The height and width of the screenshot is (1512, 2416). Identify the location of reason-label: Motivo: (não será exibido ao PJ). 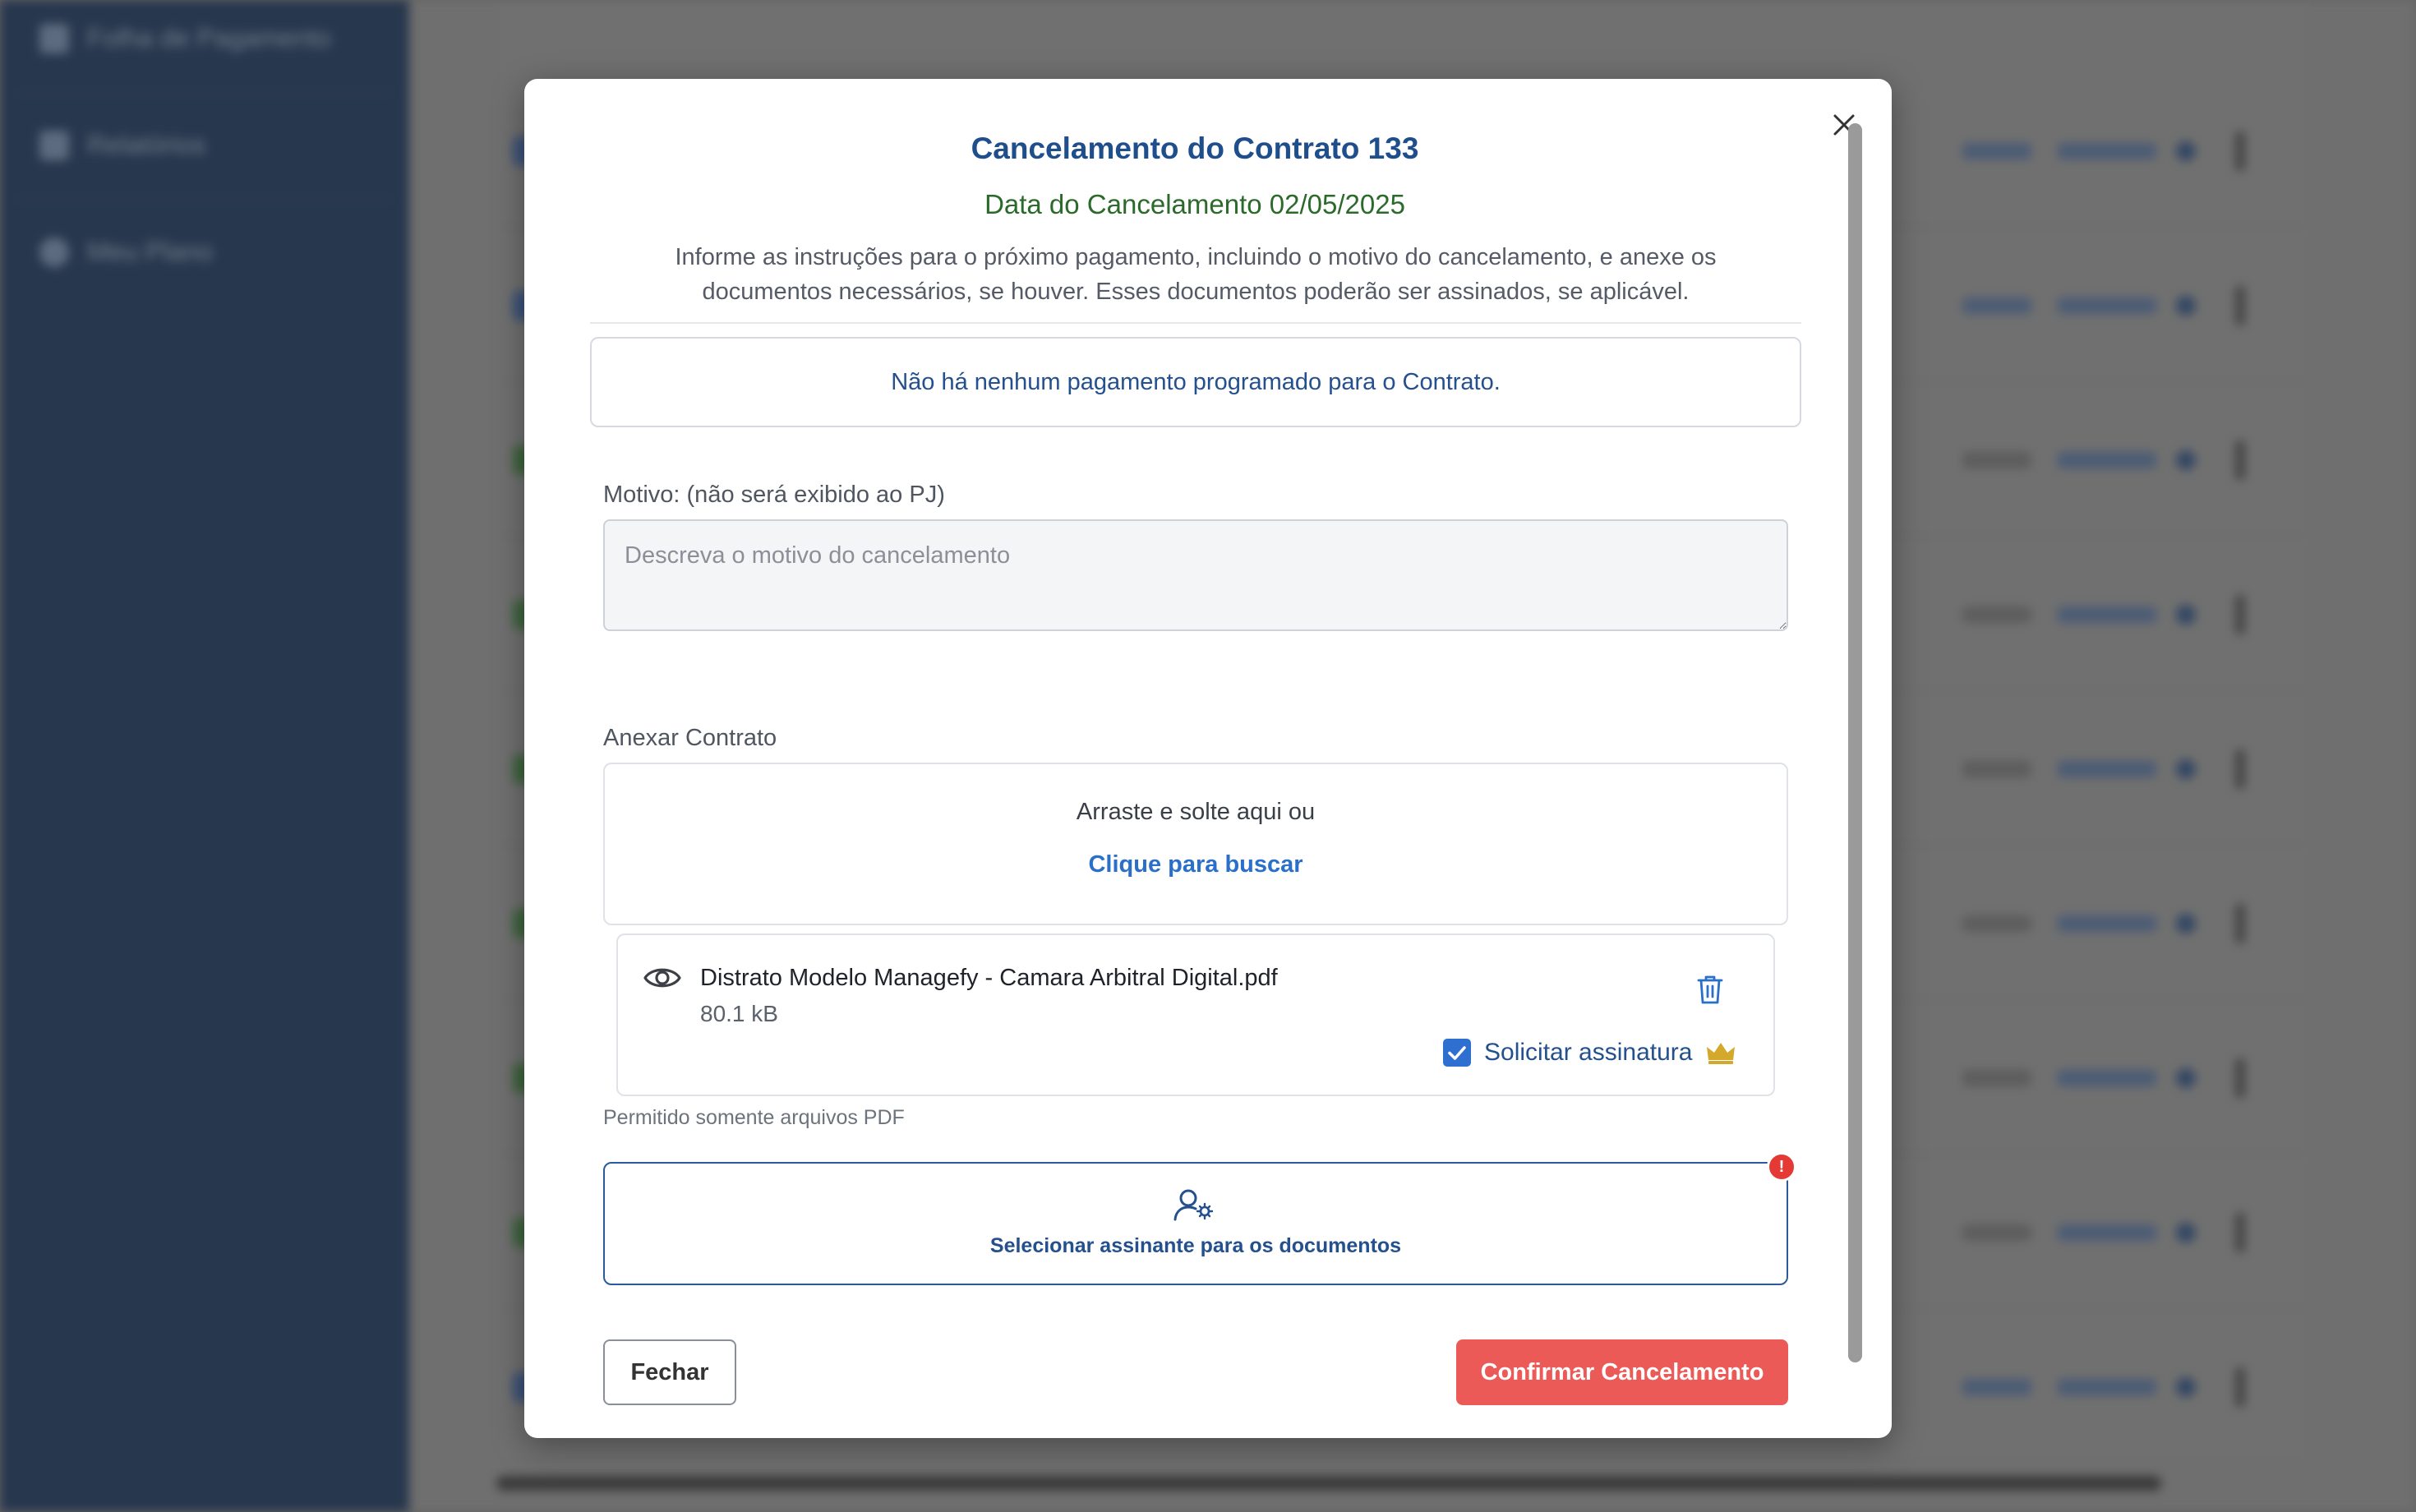
(774, 495).